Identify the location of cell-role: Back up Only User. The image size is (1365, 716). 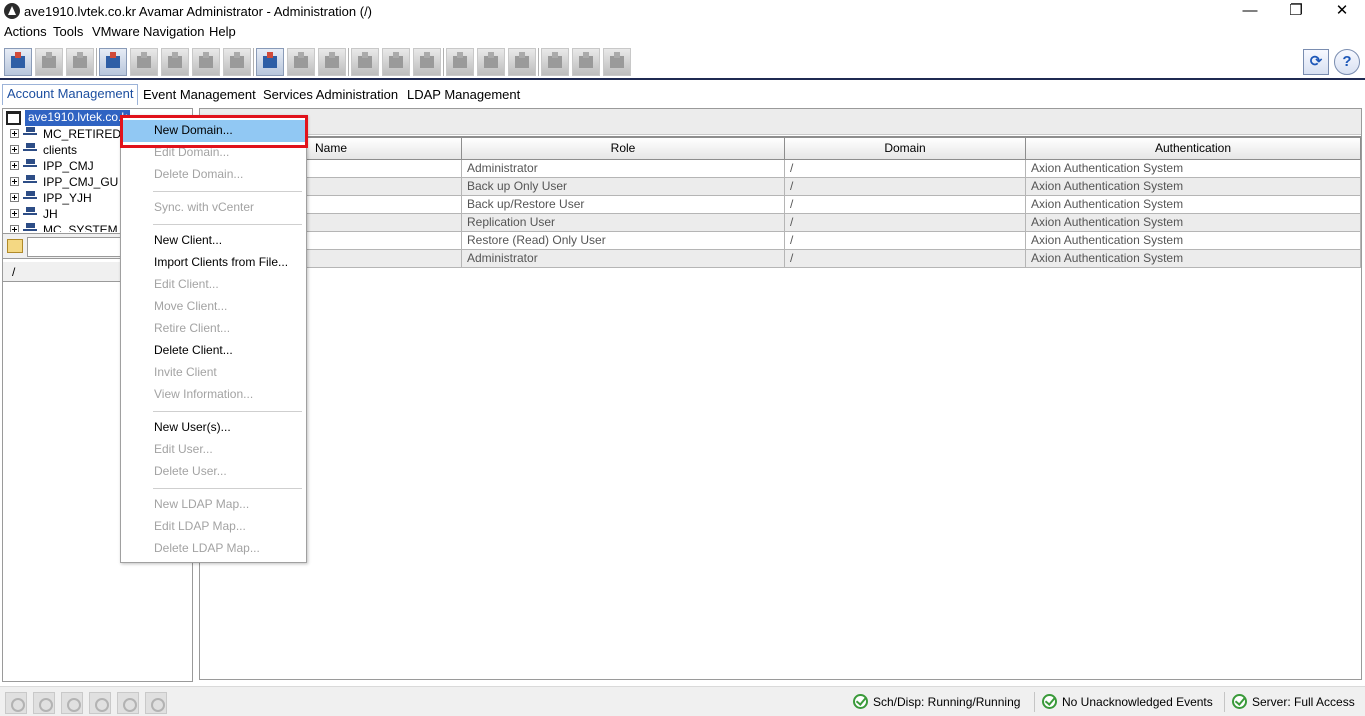
(623, 186).